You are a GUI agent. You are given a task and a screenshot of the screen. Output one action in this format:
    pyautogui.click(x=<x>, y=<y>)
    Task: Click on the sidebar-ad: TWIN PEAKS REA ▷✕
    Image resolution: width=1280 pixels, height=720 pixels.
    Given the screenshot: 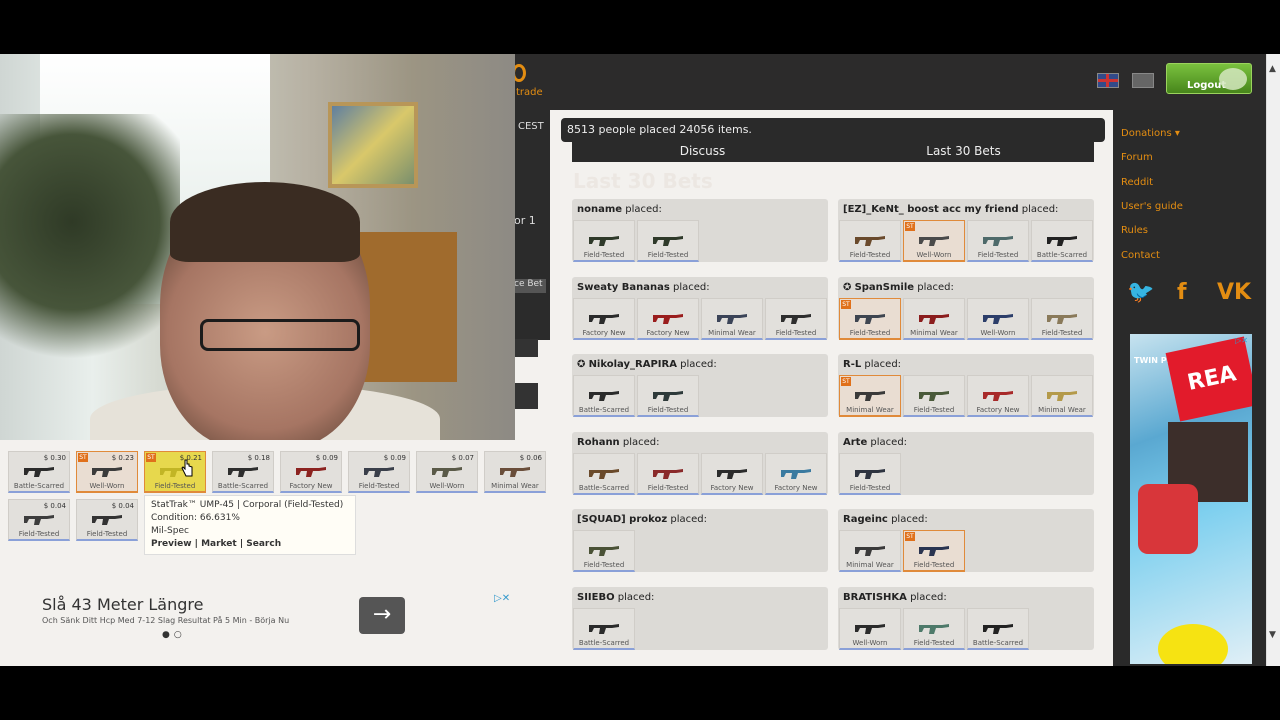 What is the action you would take?
    pyautogui.click(x=1191, y=499)
    